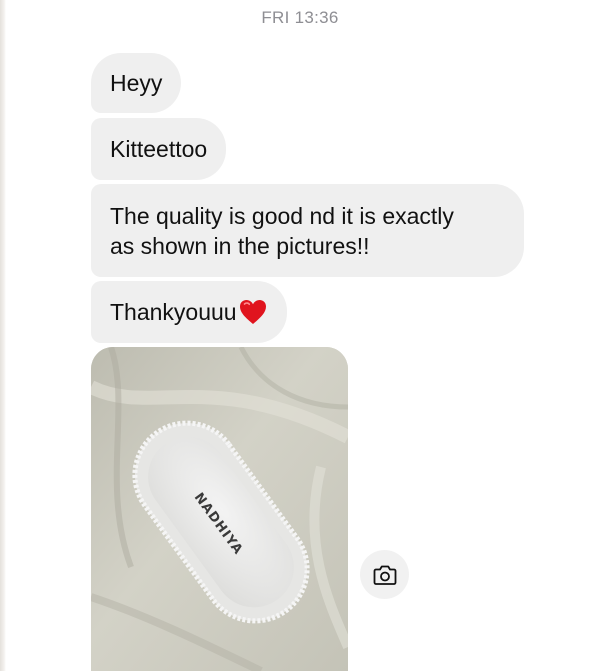 The width and height of the screenshot is (600, 671). What do you see at coordinates (240, 246) in the screenshot?
I see `message-text-line: as shown in the pictures!!` at bounding box center [240, 246].